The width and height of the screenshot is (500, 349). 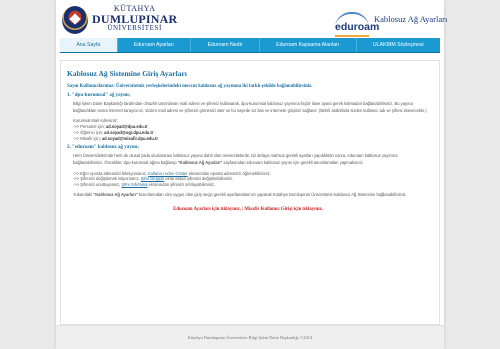 I want to click on nav-item-kapsama-alanlari: Eduroam Kapsama Alanları, so click(x=308, y=45).